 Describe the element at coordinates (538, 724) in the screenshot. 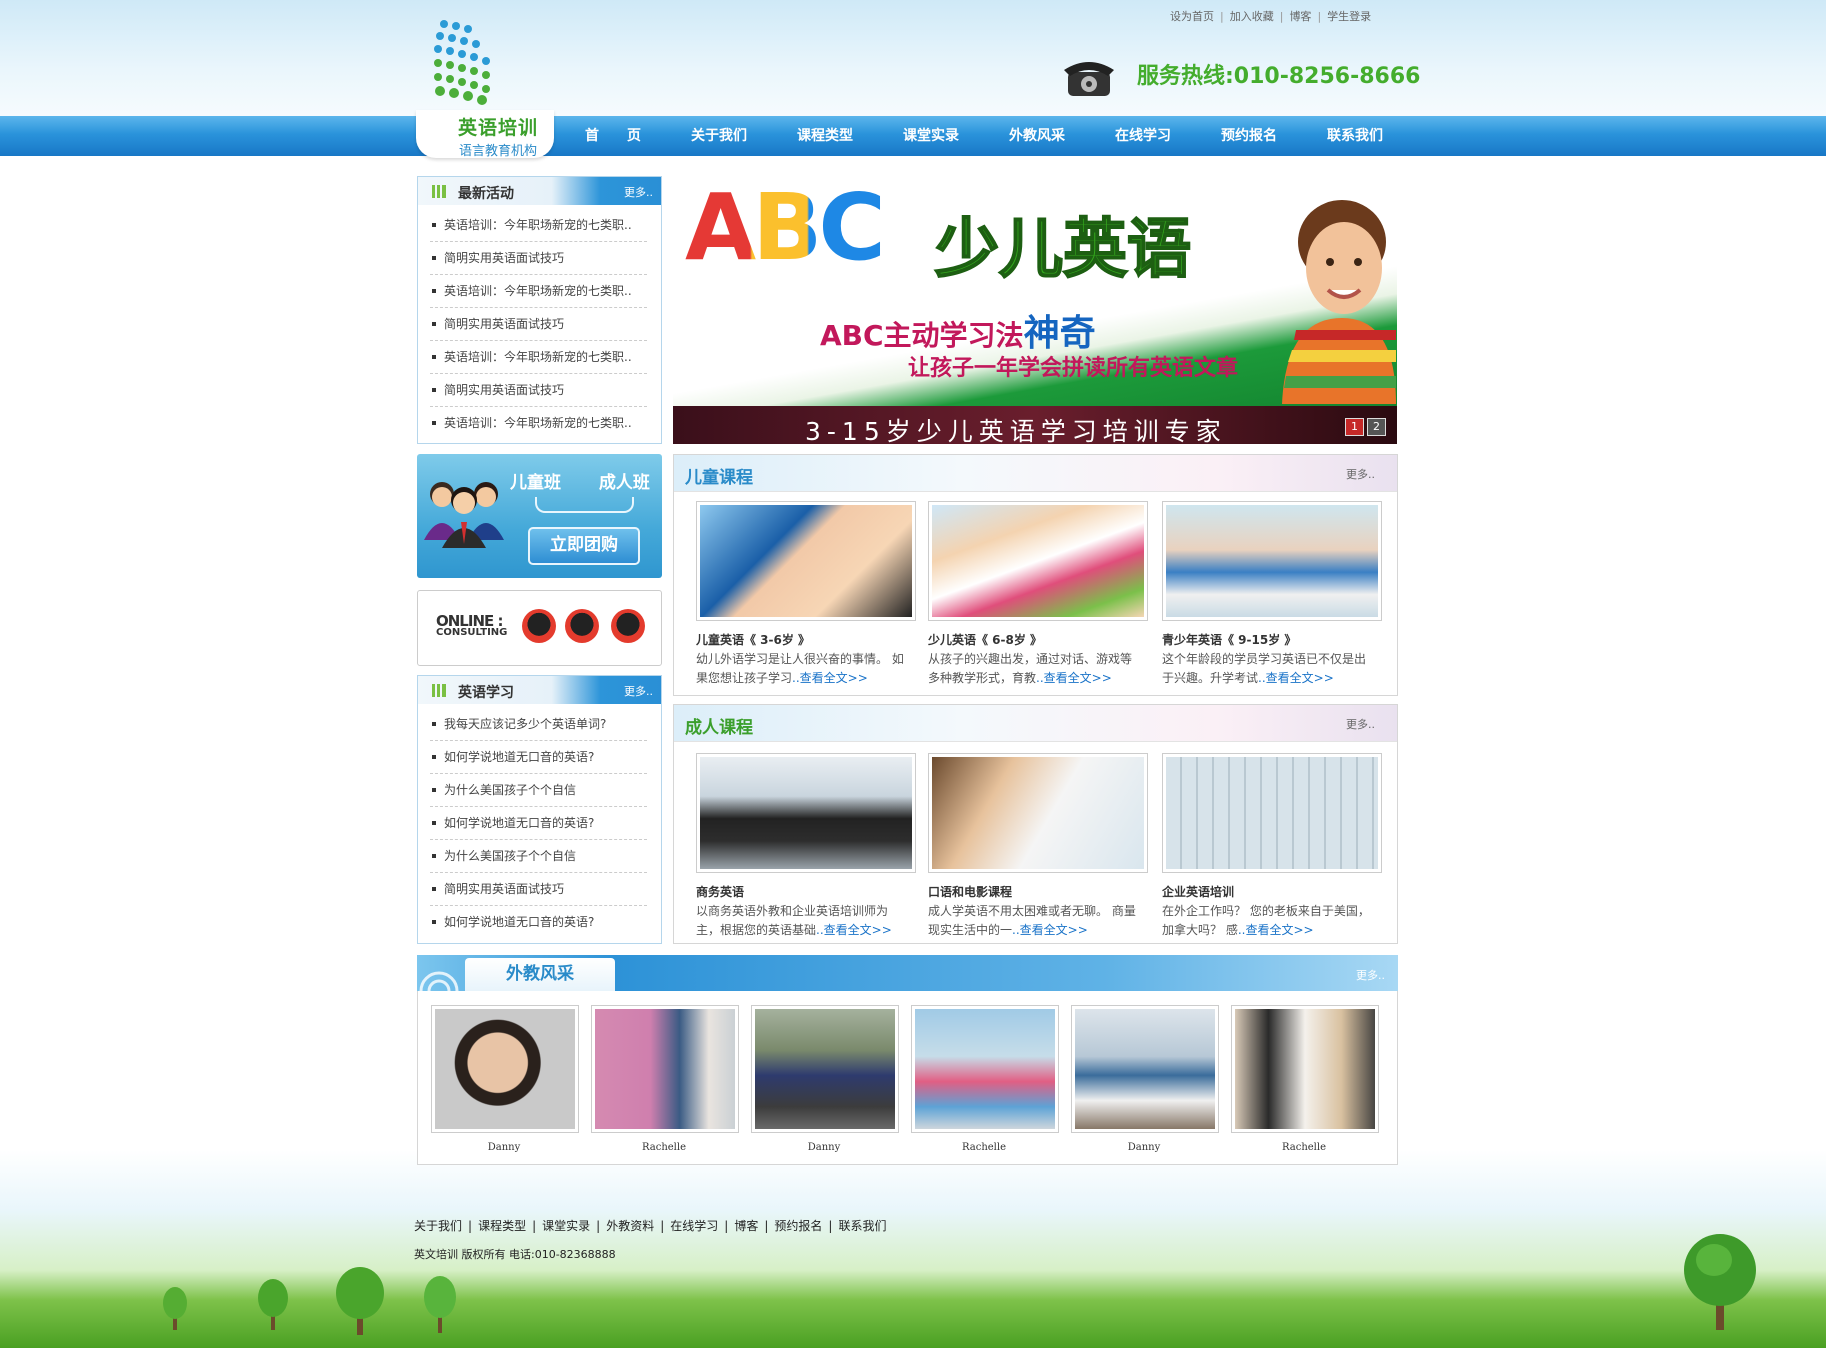

I see `list-item: 我每天应该记多少个英语单词?` at that location.